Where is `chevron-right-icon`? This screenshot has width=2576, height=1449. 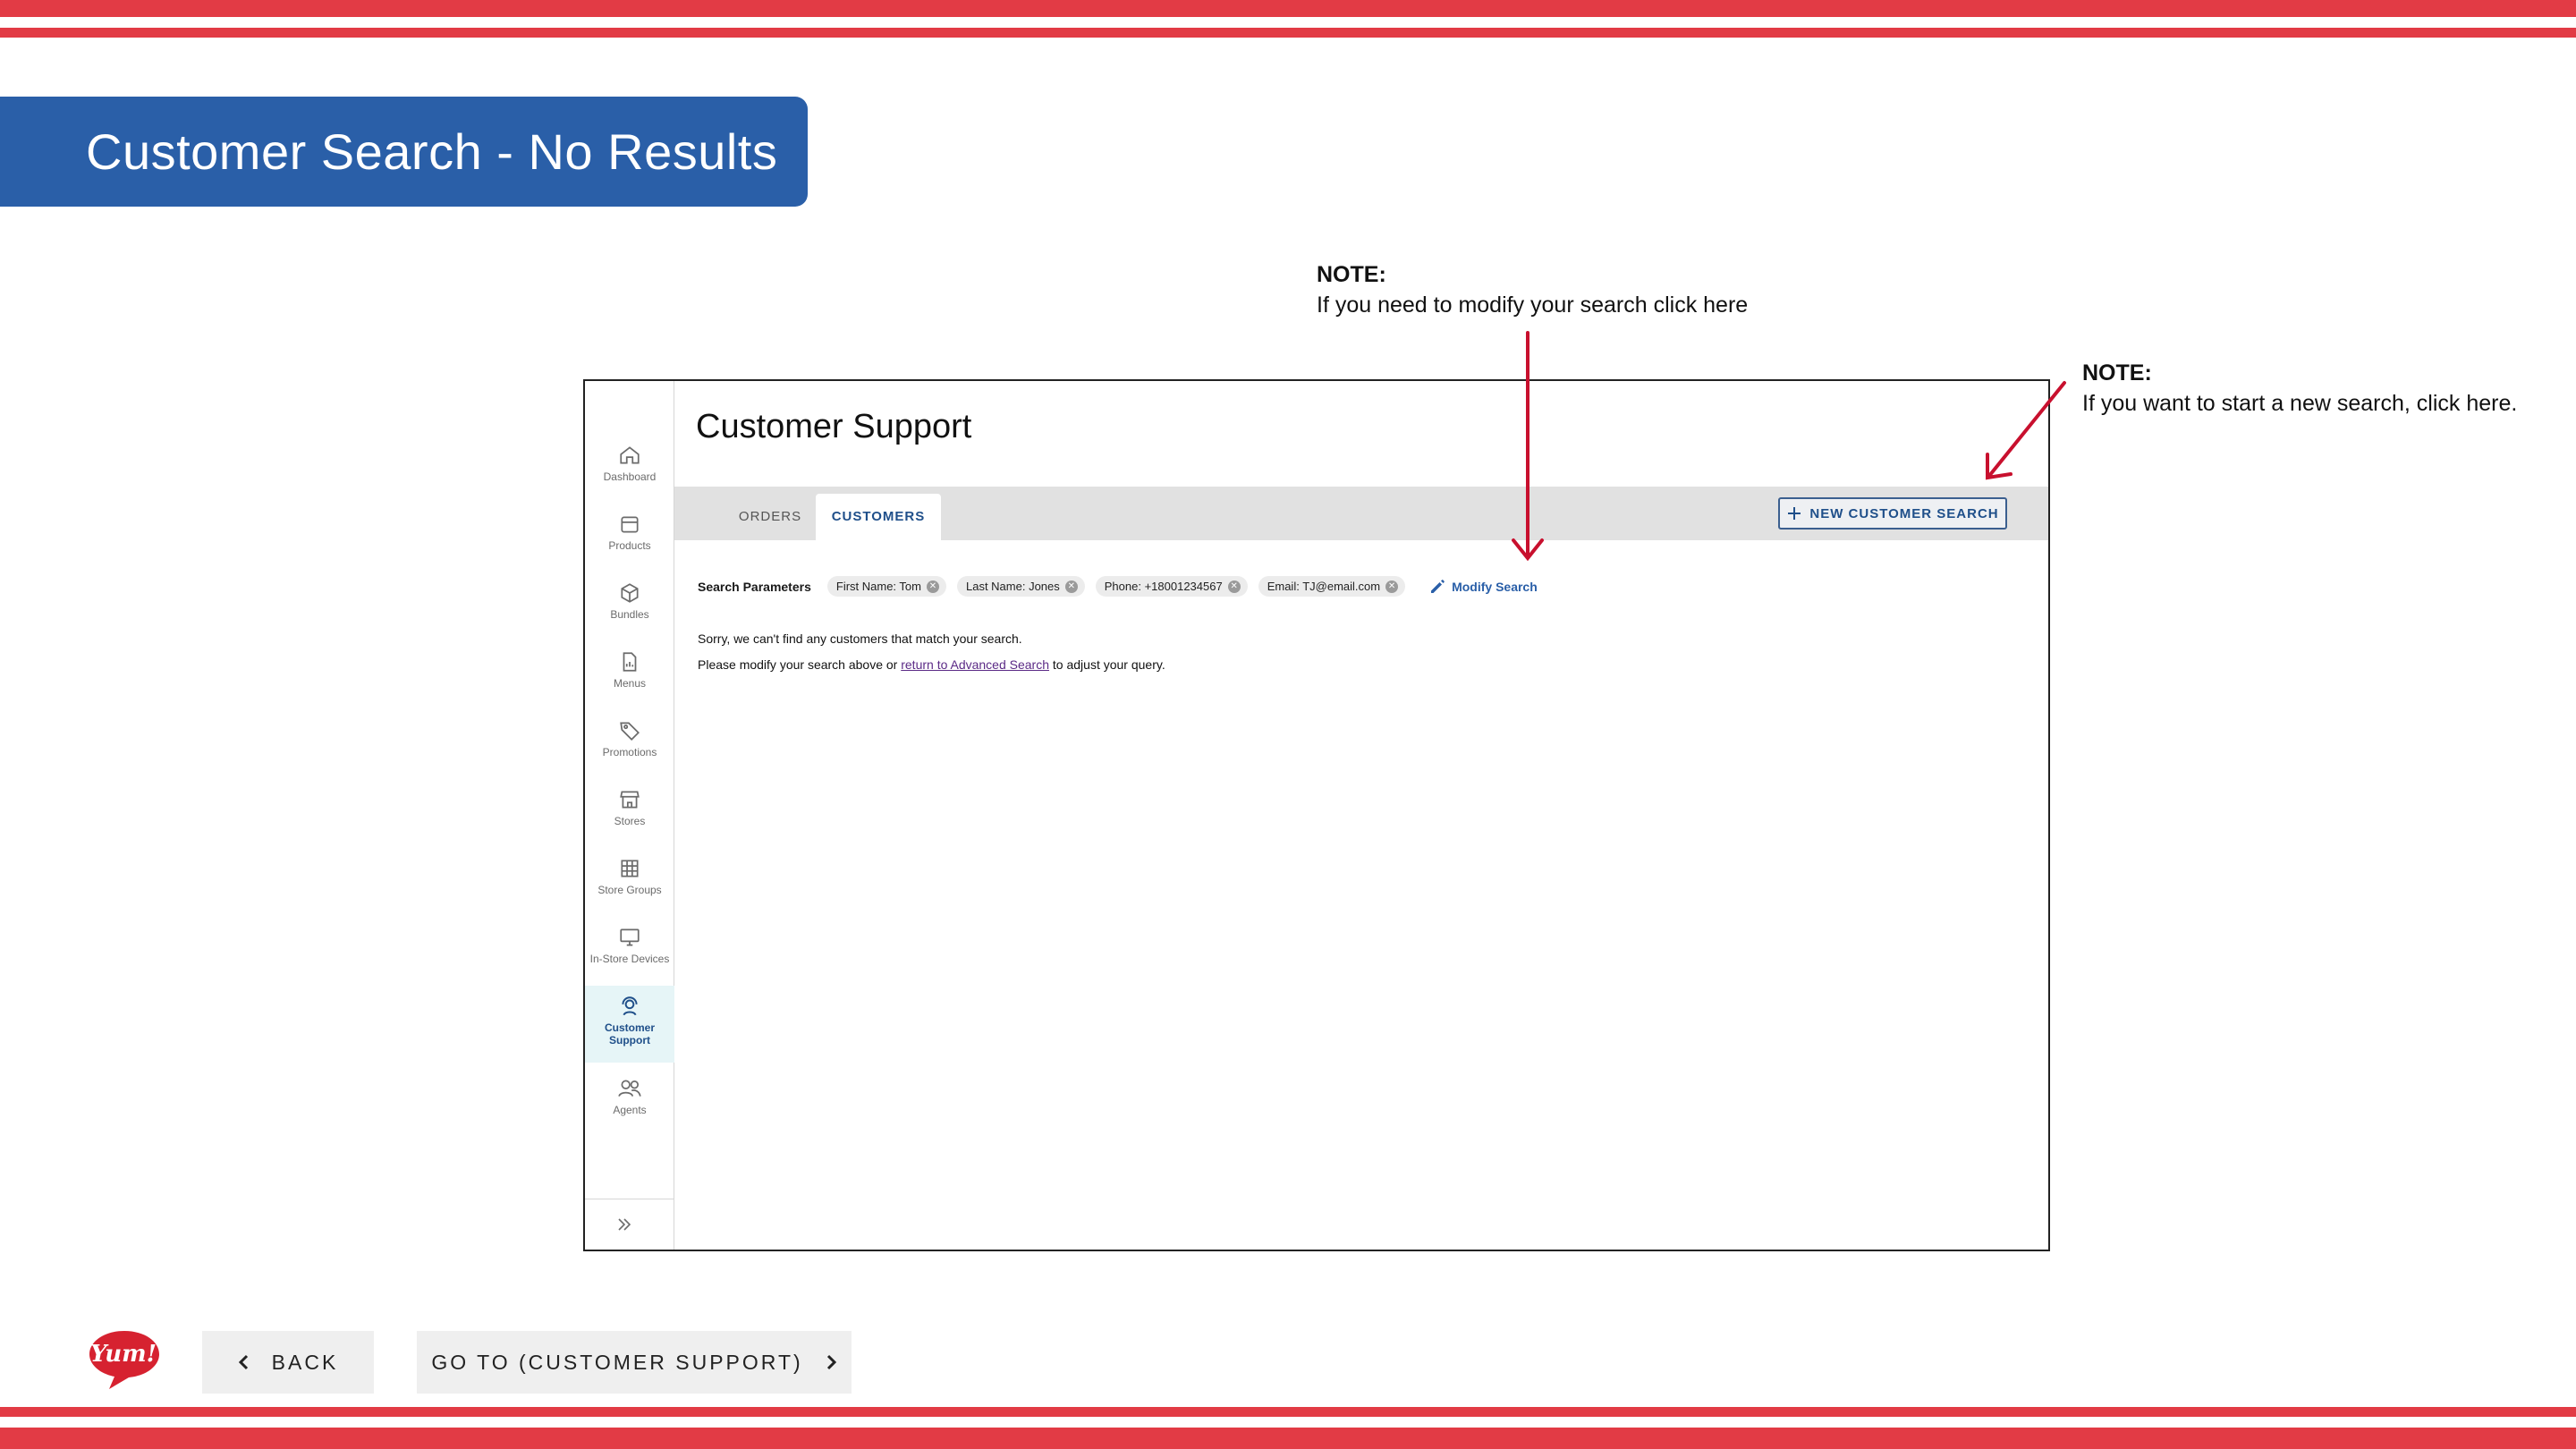
chevron-right-icon is located at coordinates (831, 1362).